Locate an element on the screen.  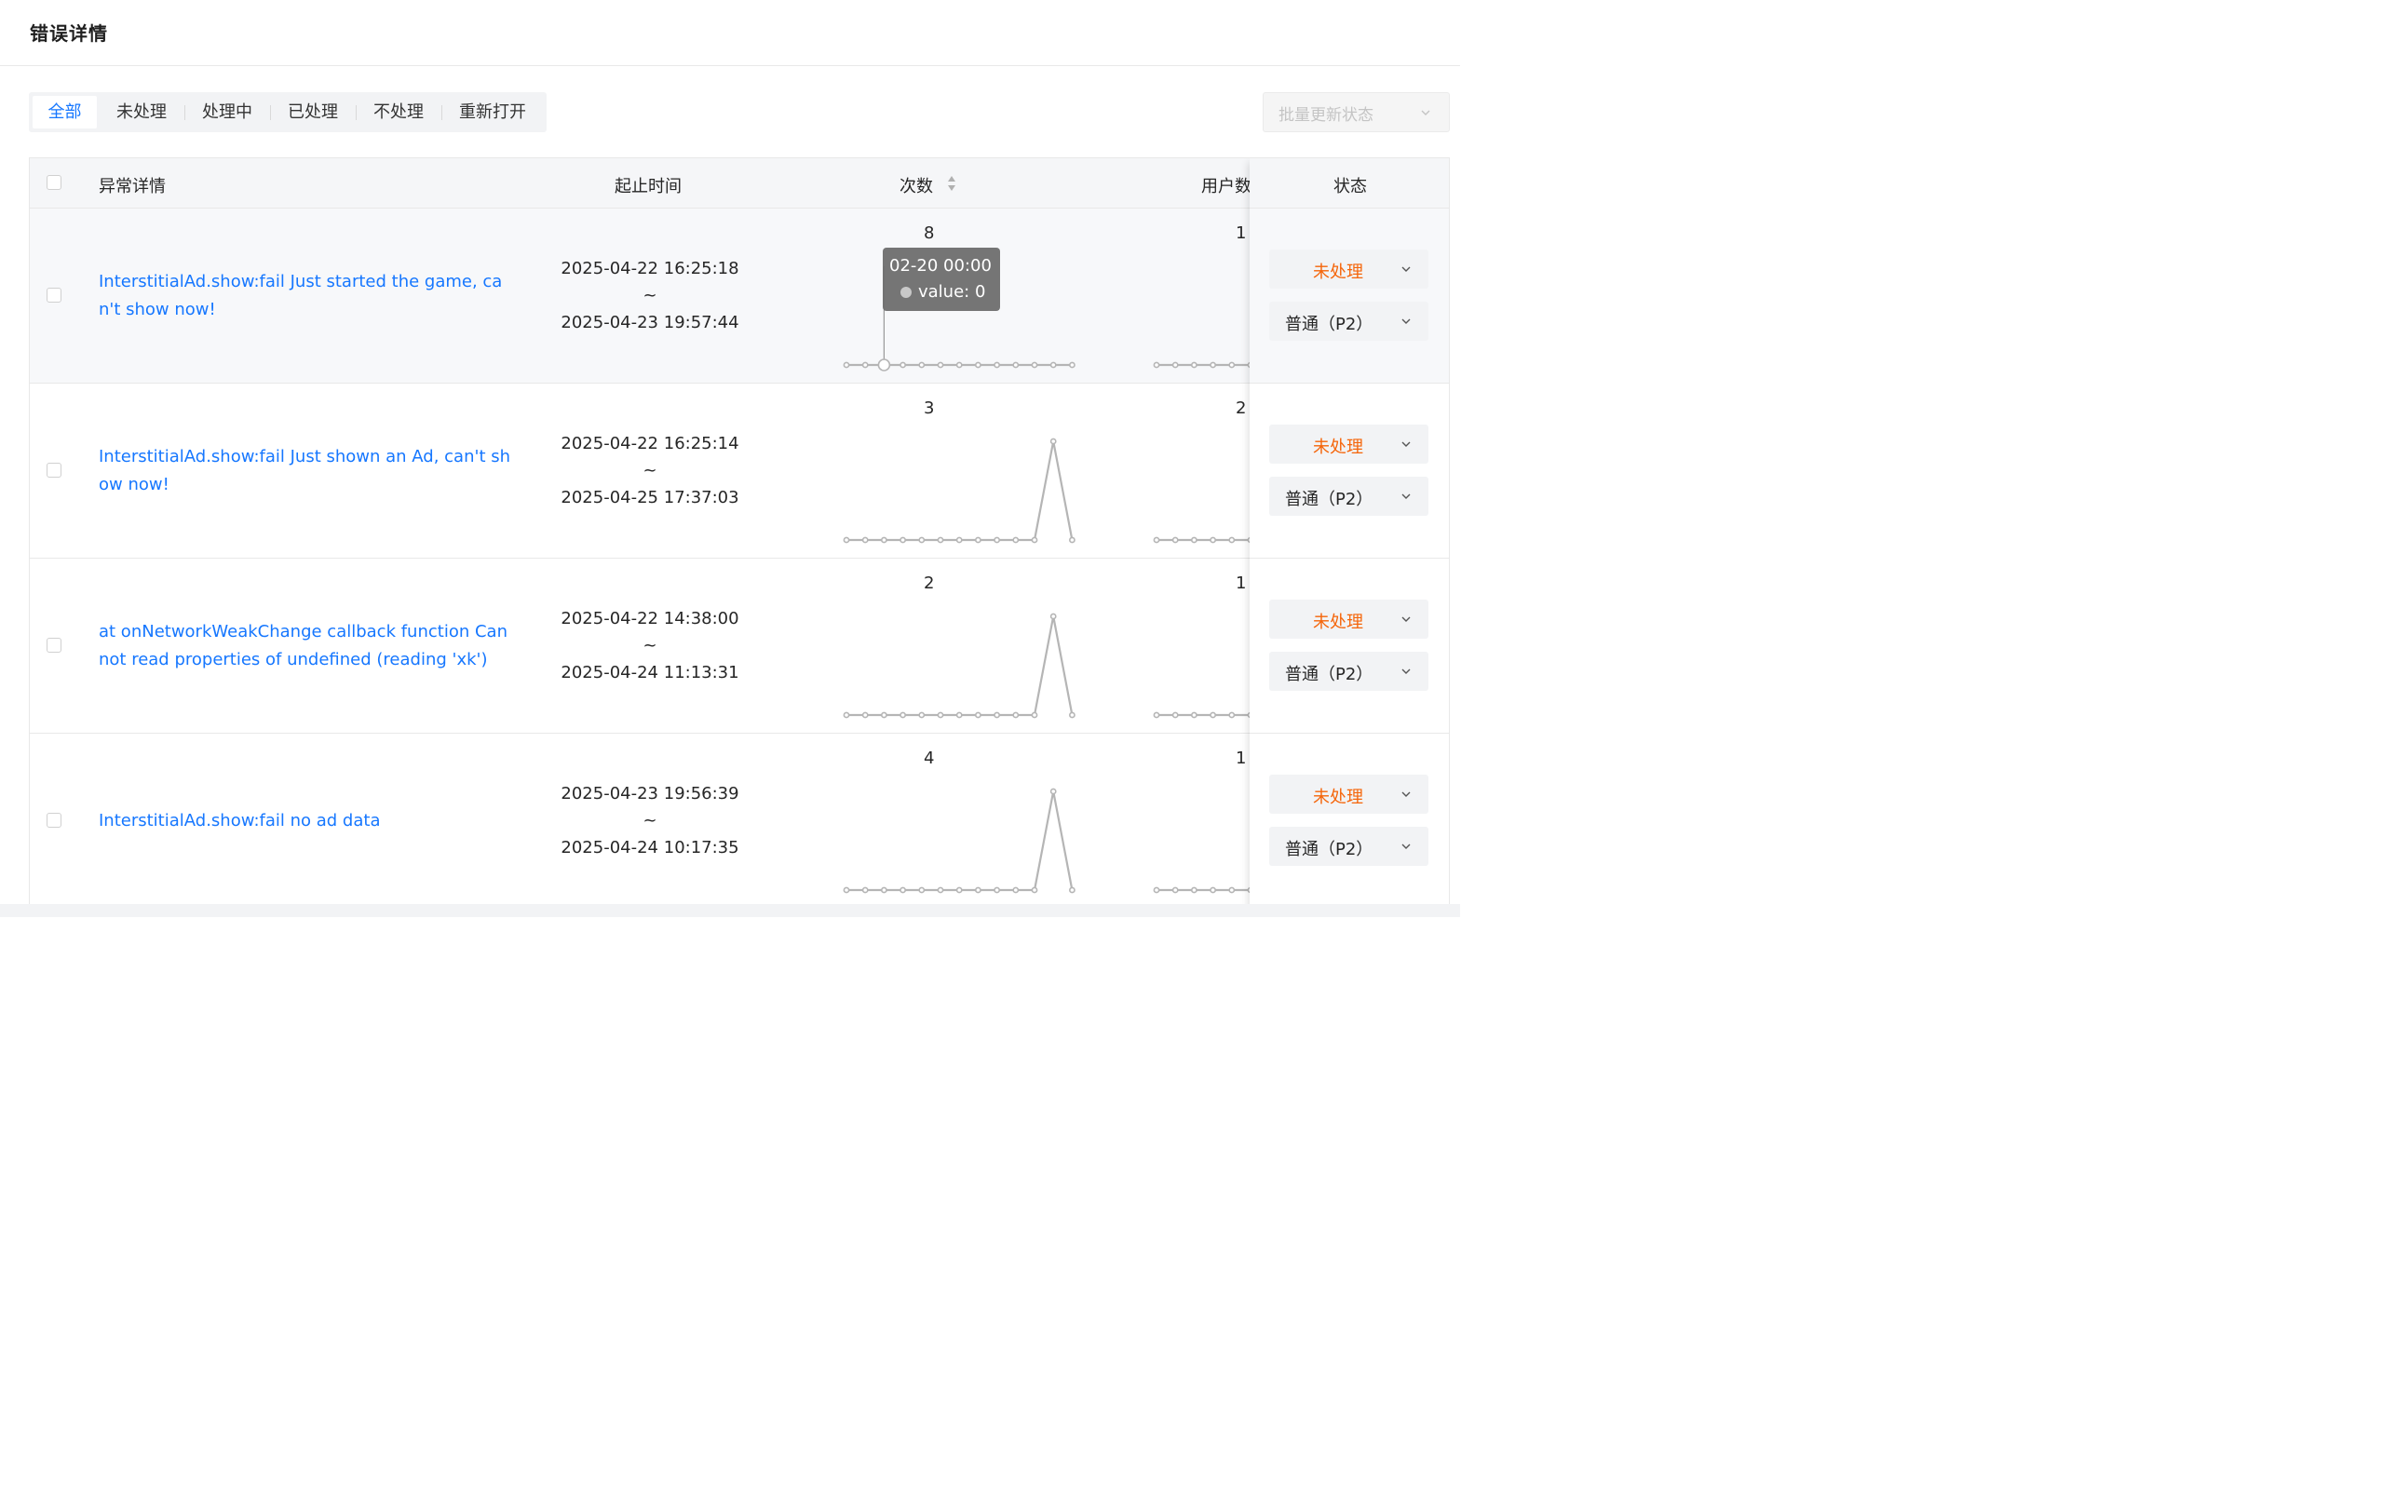
status-cell: 未处理 普通（P2） is located at coordinates (1349, 296).